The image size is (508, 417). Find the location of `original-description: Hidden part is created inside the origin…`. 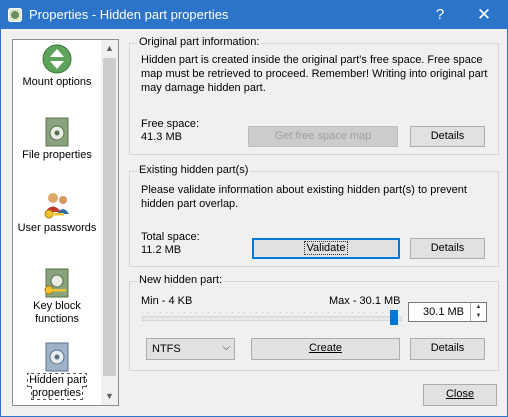

original-description: Hidden part is created inside the origin… is located at coordinates (314, 74).